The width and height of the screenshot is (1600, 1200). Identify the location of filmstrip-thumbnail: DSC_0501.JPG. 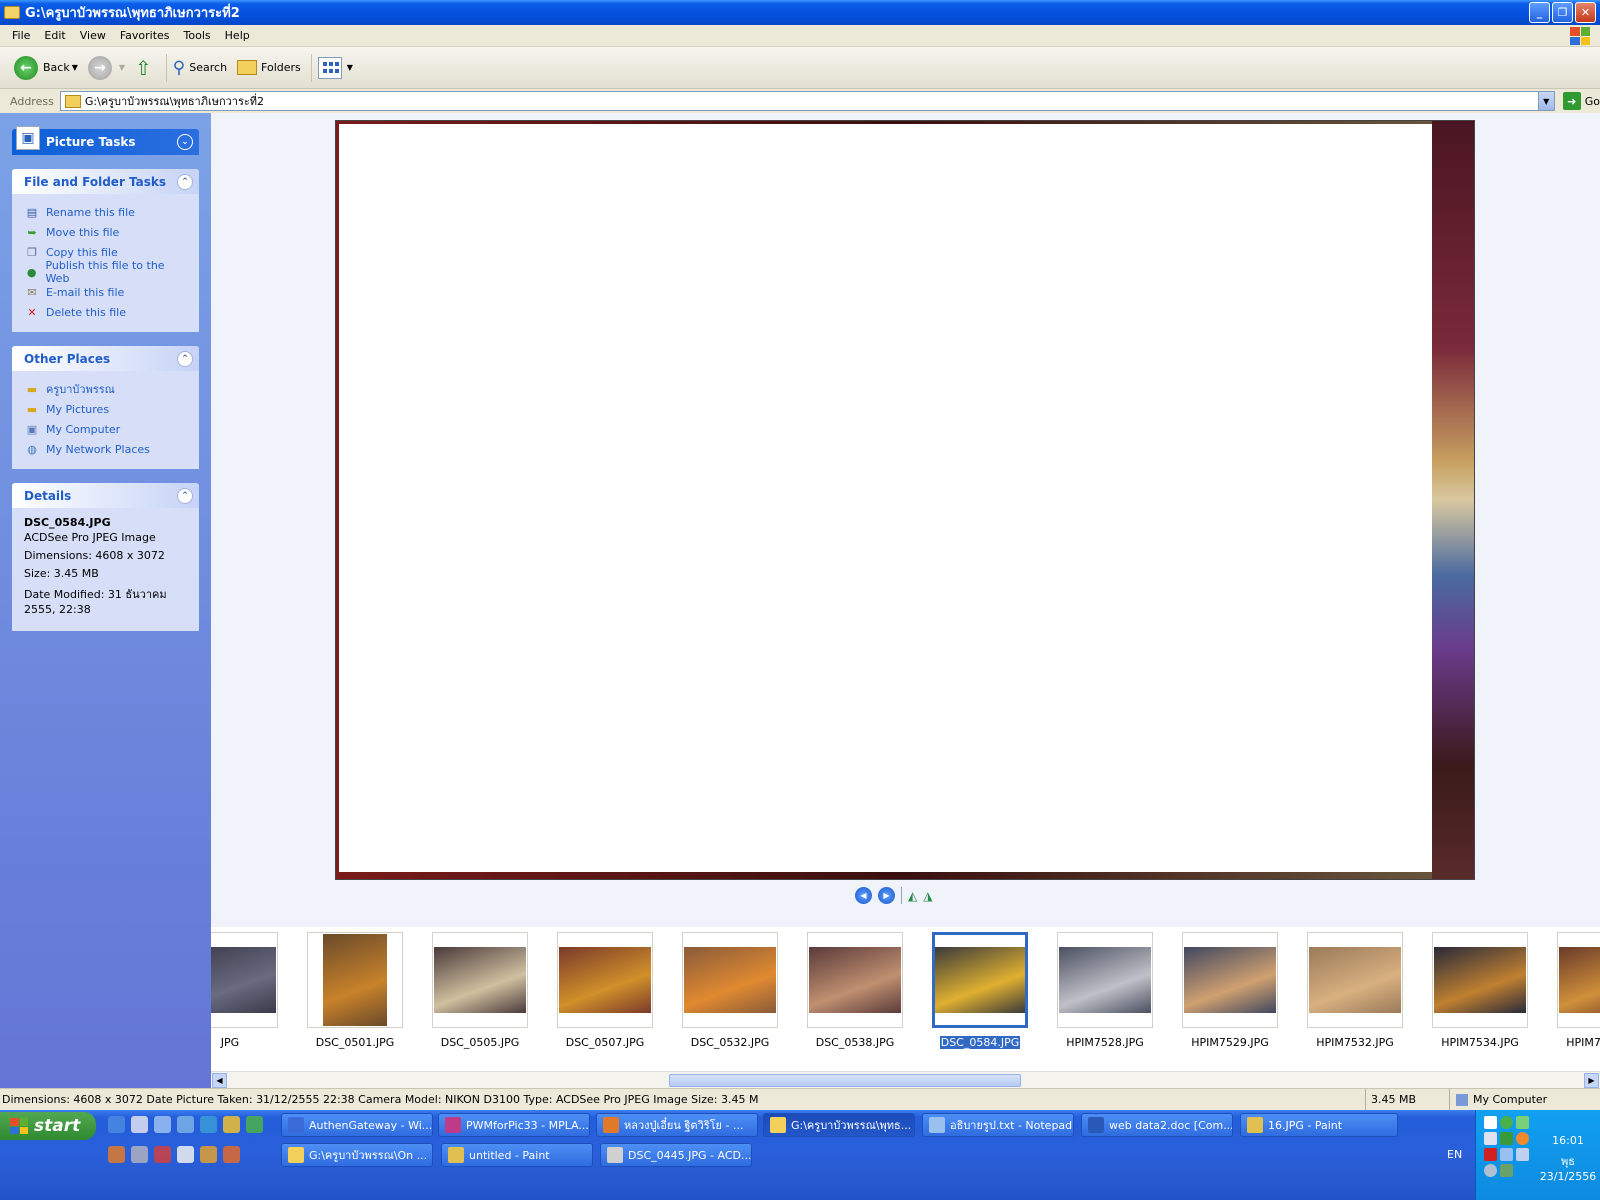
(355, 990).